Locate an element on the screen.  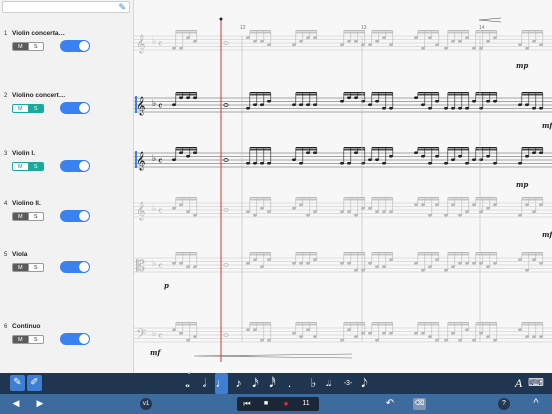
sixteenth-note-button: 𝅘𝅥𝅯 is located at coordinates (255, 383).